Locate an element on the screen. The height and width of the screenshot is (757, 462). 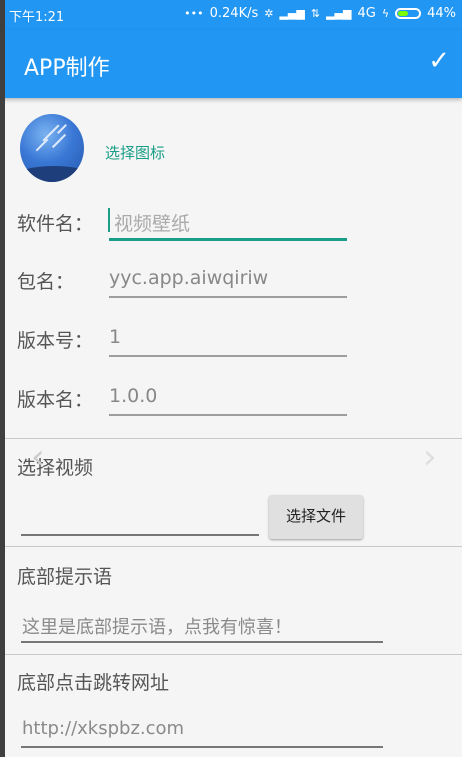
next-arrow-icon: › is located at coordinates (430, 457).